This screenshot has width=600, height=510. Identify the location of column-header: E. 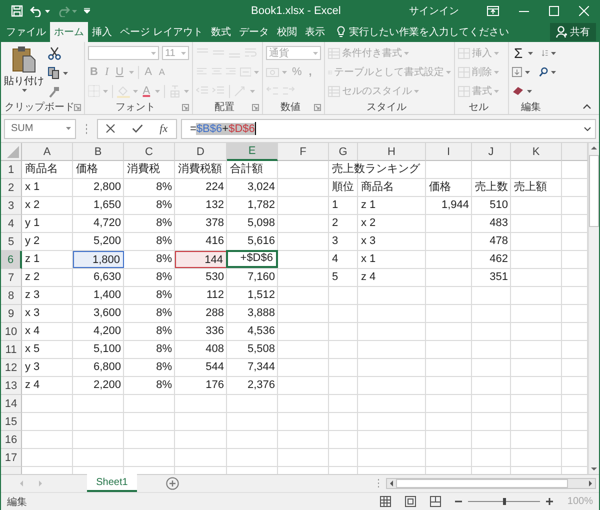
(252, 152).